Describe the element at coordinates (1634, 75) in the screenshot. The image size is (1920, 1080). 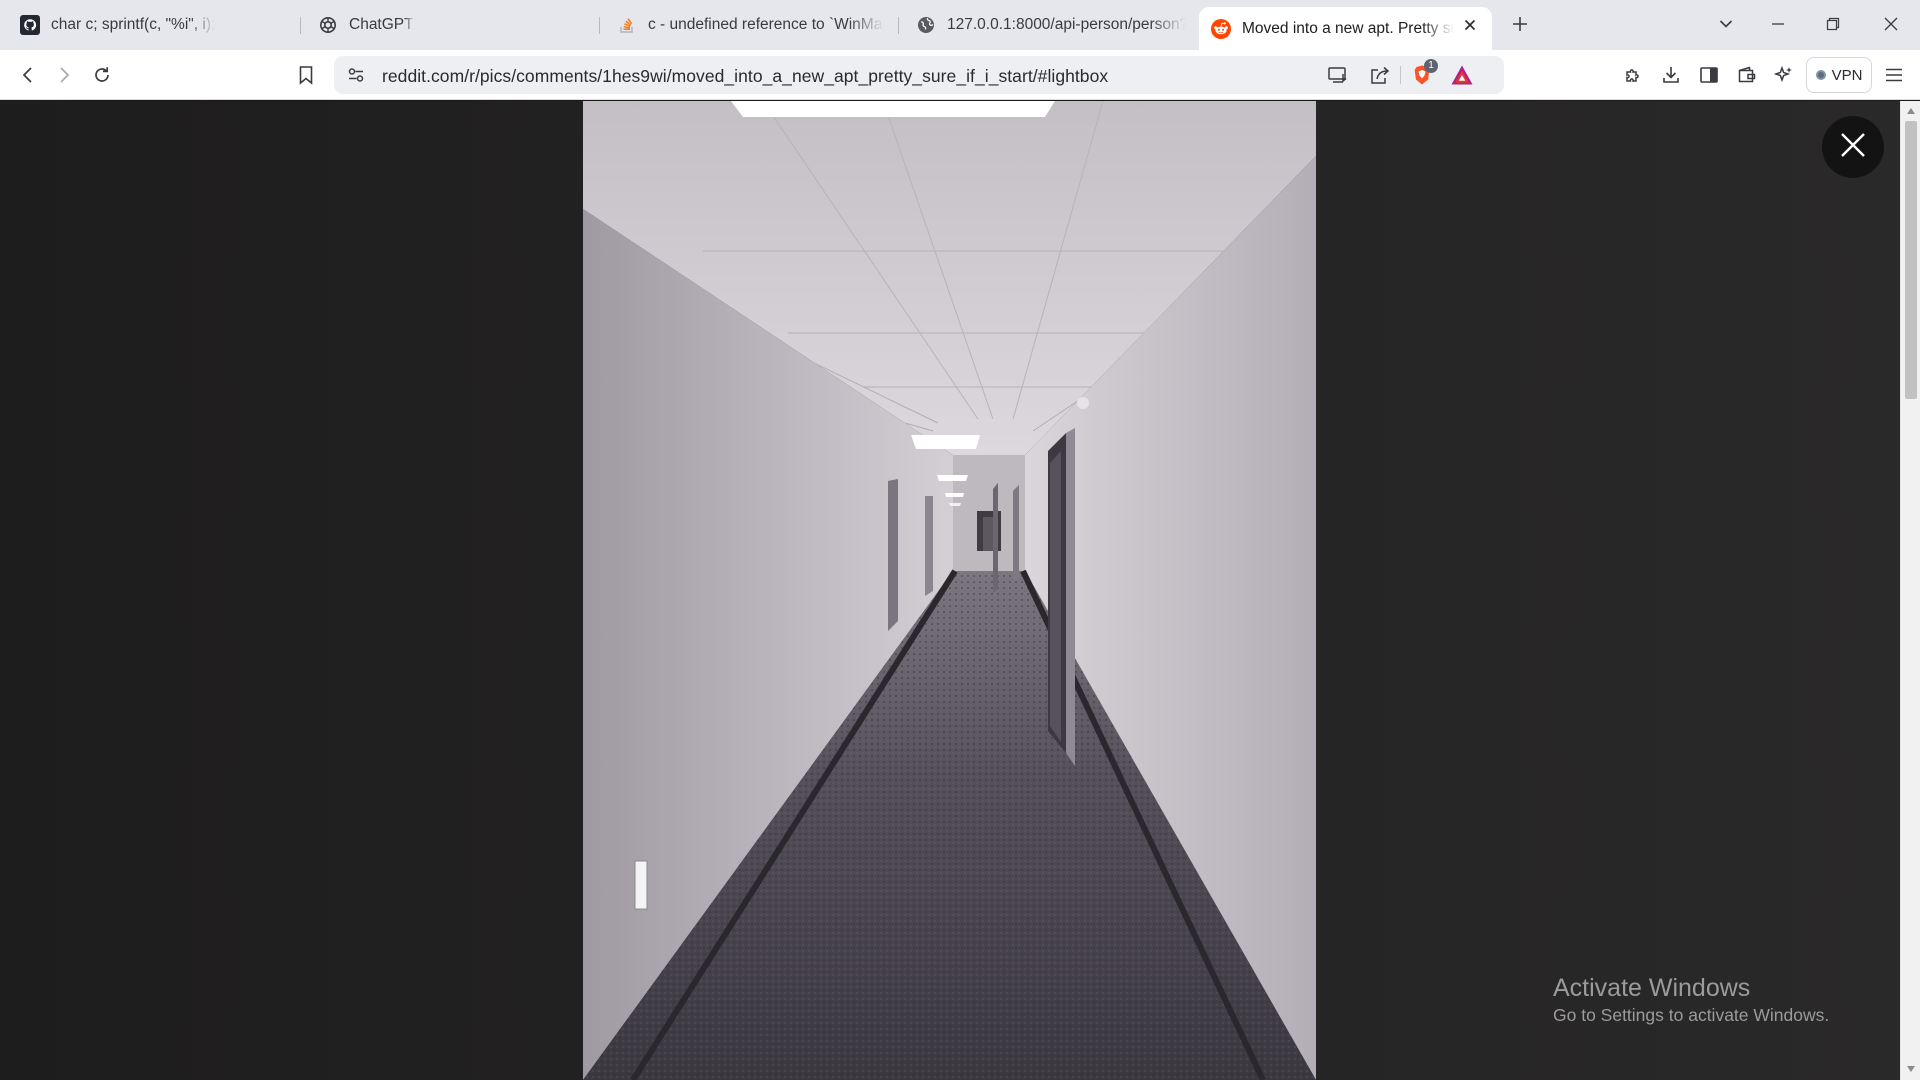
I see `extensions-icon` at that location.